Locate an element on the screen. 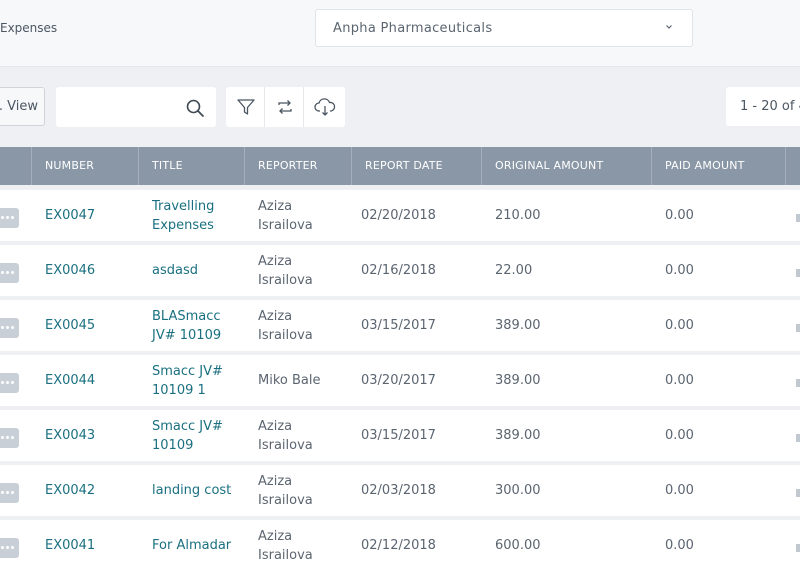  expense-number-link: EX0043 is located at coordinates (70, 435).